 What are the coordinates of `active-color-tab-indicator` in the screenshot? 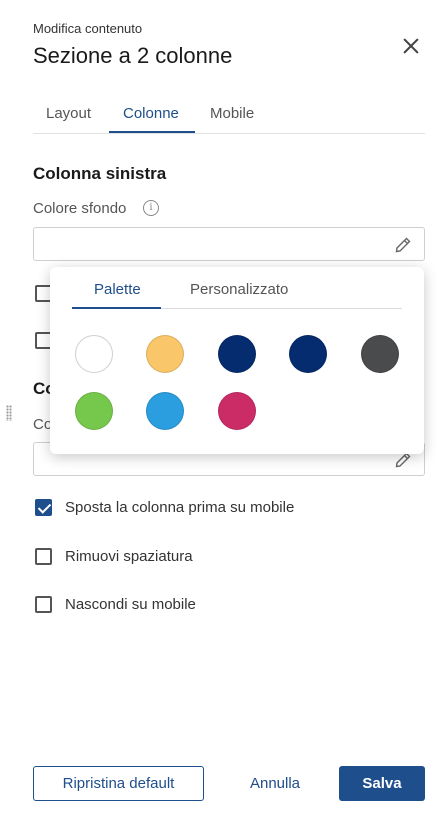 It's located at (116, 308).